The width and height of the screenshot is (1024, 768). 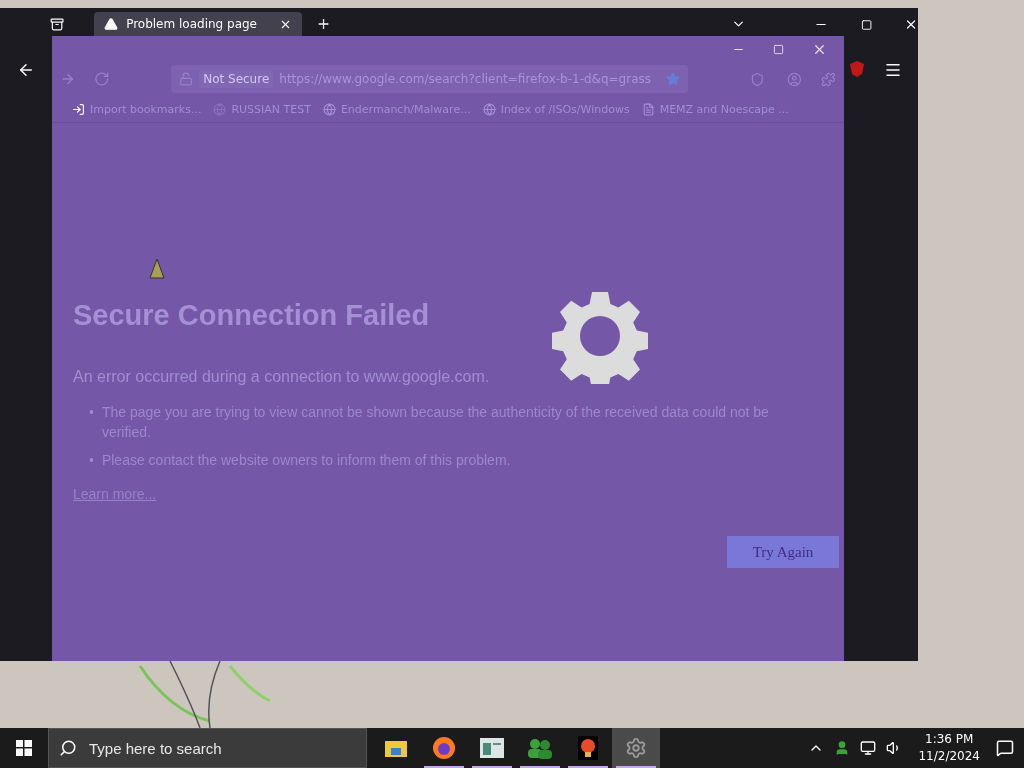 What do you see at coordinates (949, 756) in the screenshot?
I see `clock-date: 11/2/2024` at bounding box center [949, 756].